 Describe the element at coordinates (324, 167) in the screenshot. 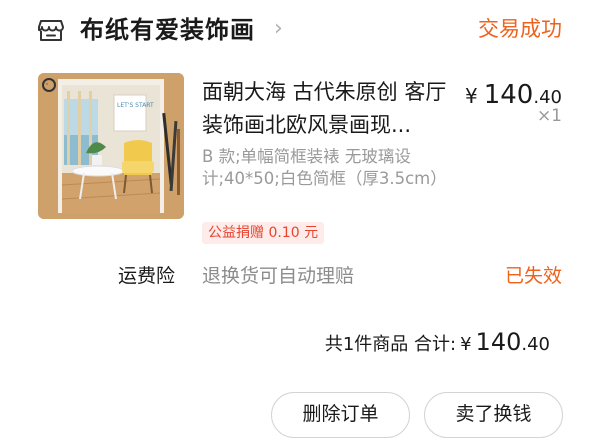

I see `product-spec: B 款;单幅简框装裱 无玻璃设计;40*50;白色简框（厚3.5cm）` at that location.